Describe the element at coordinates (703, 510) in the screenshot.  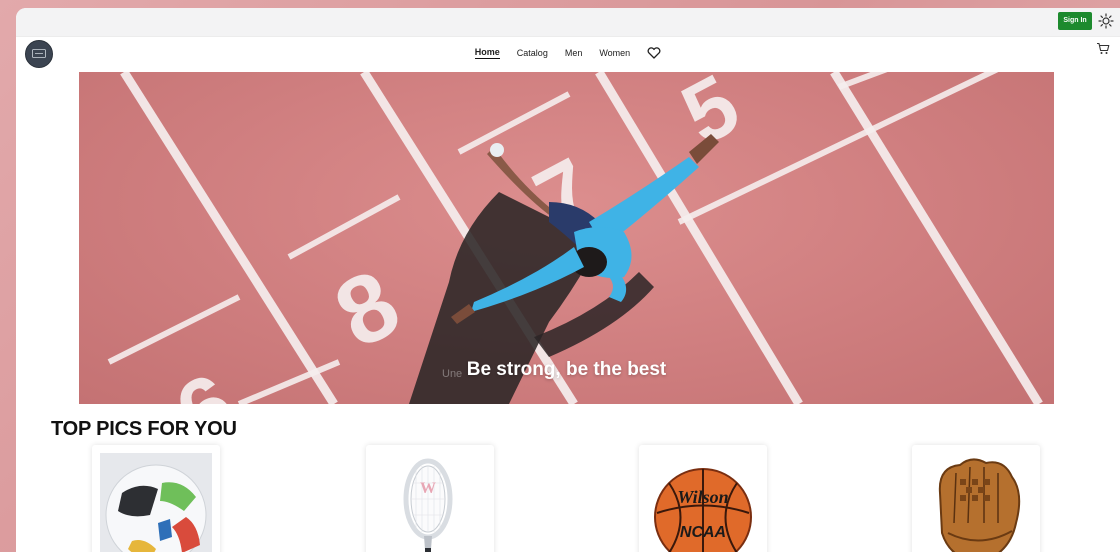
I see `basketball-image: Wilson NCAA` at that location.